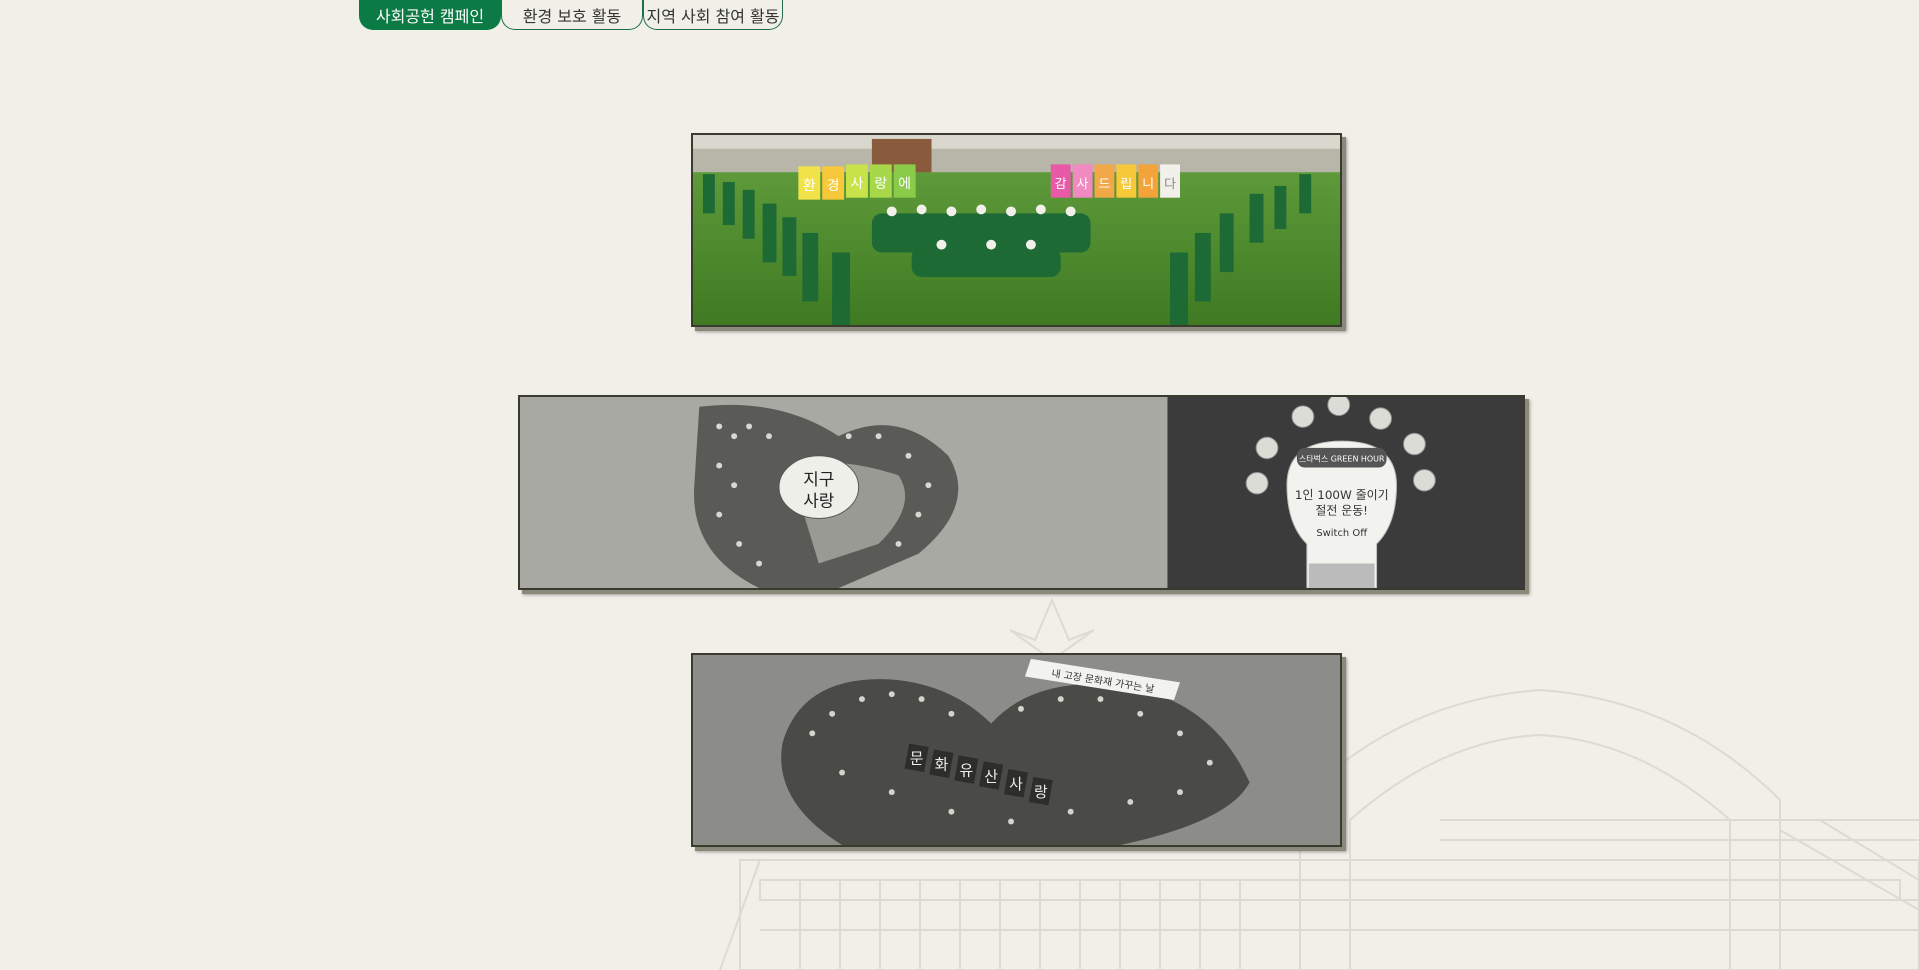  Describe the element at coordinates (430, 15) in the screenshot. I see `tab-social-contribution-campaign: 사회공헌 캠페인` at that location.